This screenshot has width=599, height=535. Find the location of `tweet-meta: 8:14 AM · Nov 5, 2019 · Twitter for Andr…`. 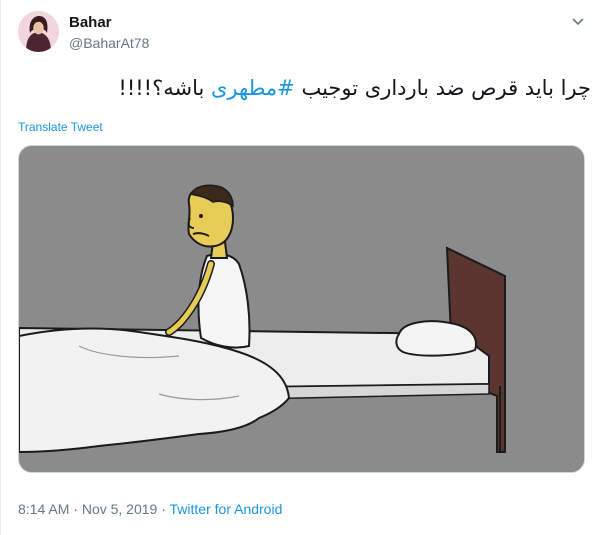

tweet-meta: 8:14 AM · Nov 5, 2019 · Twitter for Andr… is located at coordinates (150, 509).